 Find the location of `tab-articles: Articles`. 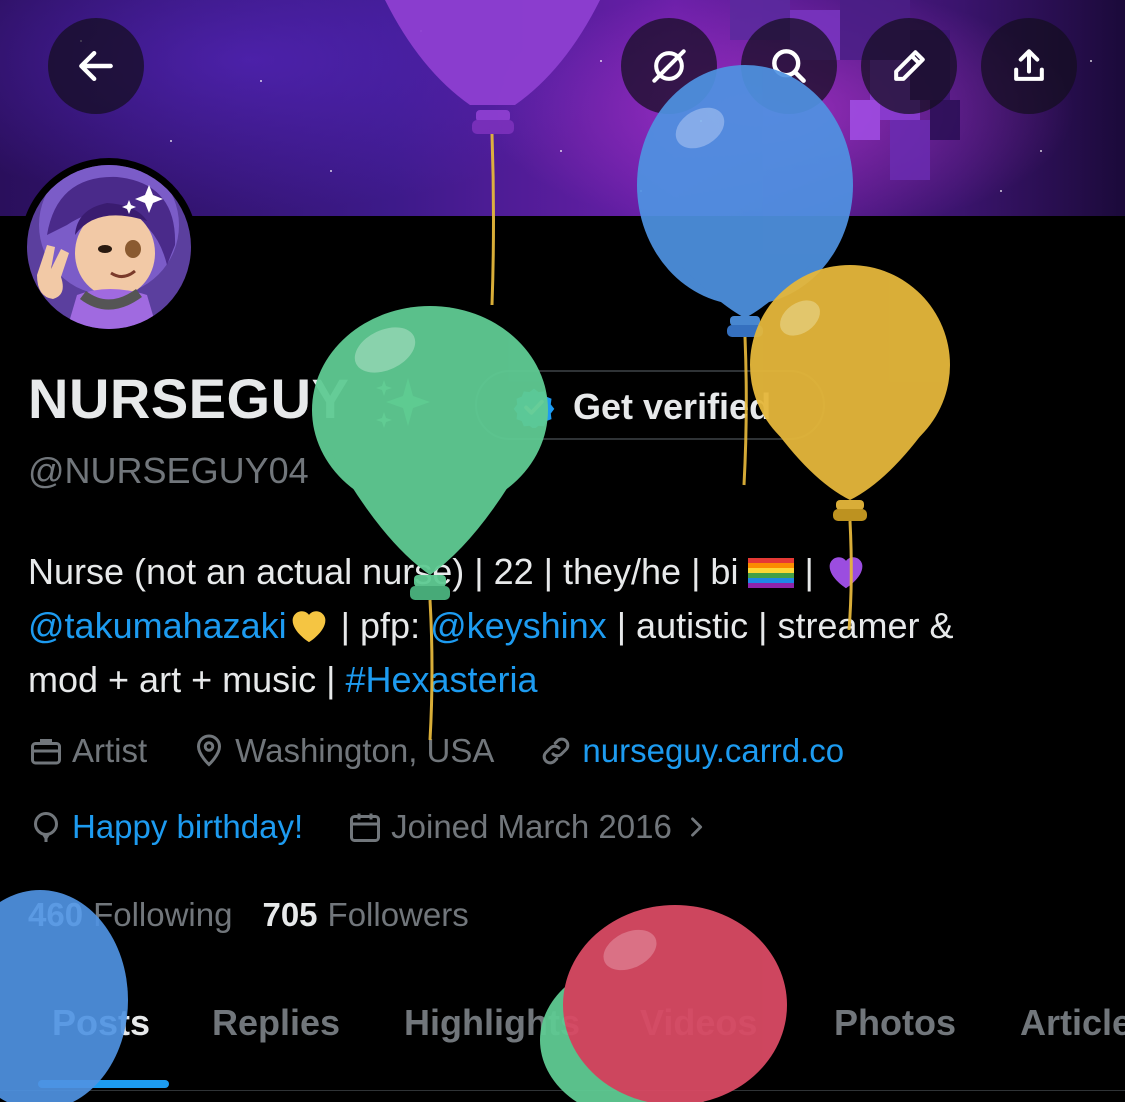

tab-articles: Articles is located at coordinates (1072, 1023).